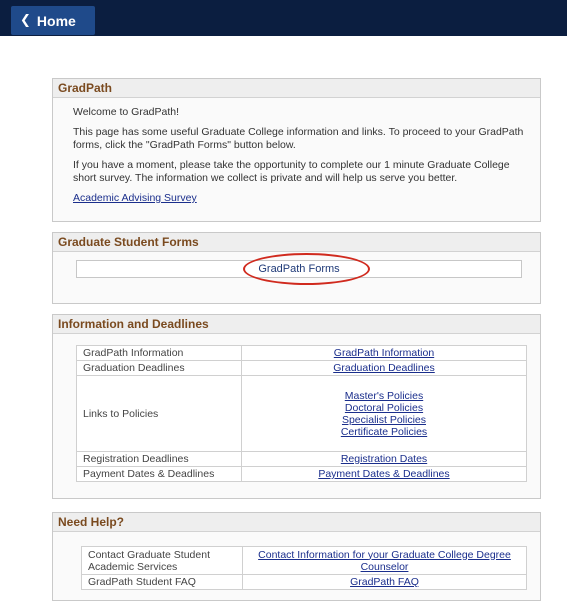 This screenshot has width=567, height=601. Describe the element at coordinates (299, 269) in the screenshot. I see `gradpath-forms-button: GradPath Forms` at that location.